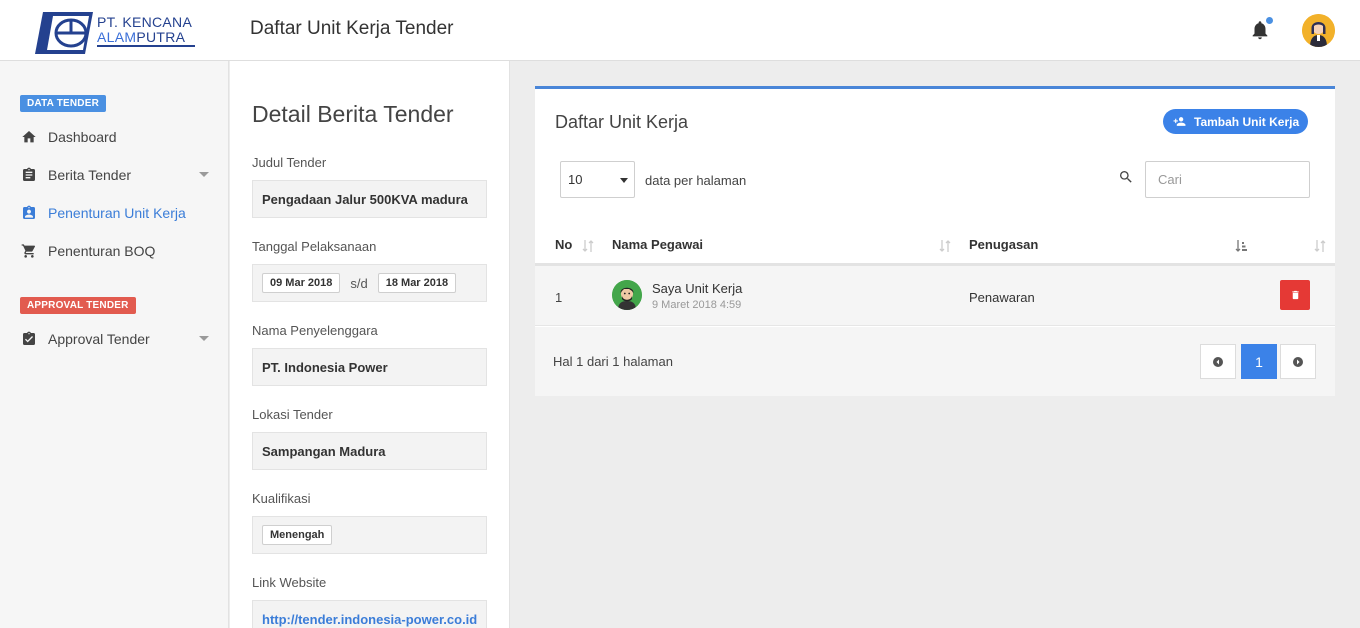  What do you see at coordinates (82, 137) in the screenshot?
I see `sidebar-item-label: Dashboard` at bounding box center [82, 137].